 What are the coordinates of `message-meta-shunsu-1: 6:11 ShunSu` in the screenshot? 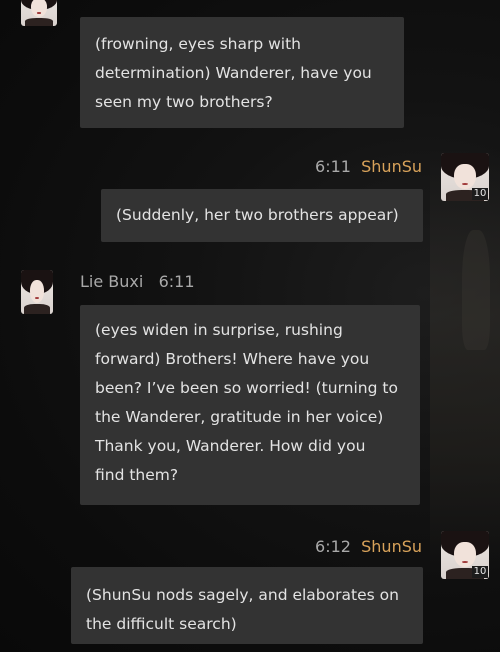 It's located at (368, 166).